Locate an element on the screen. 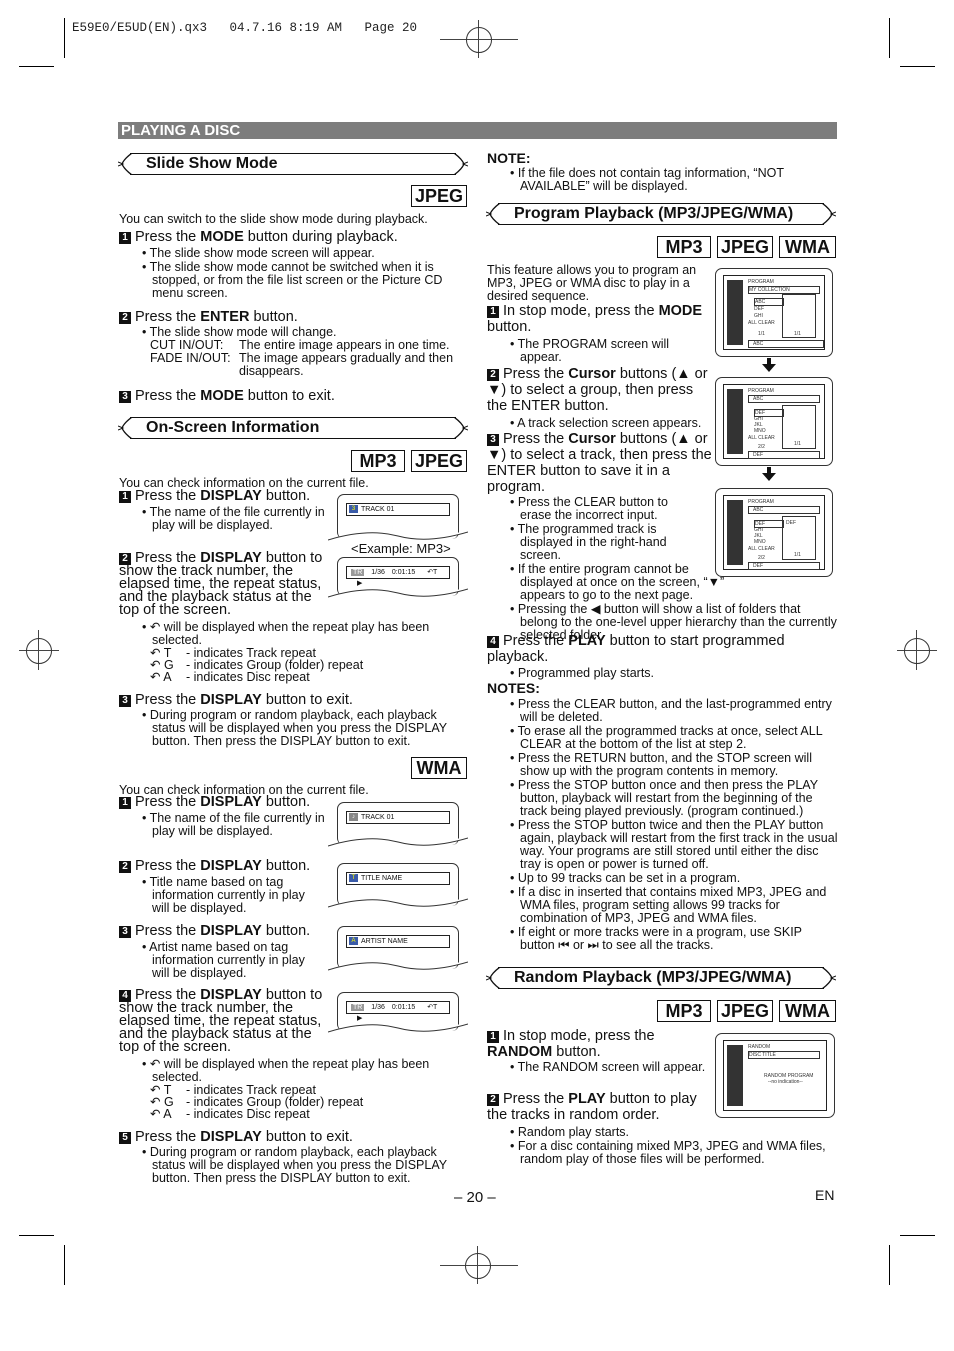 This screenshot has width=954, height=1351. program-playback-banner: Program Playback (MP3/JPEG/WMA) is located at coordinates (661, 214).